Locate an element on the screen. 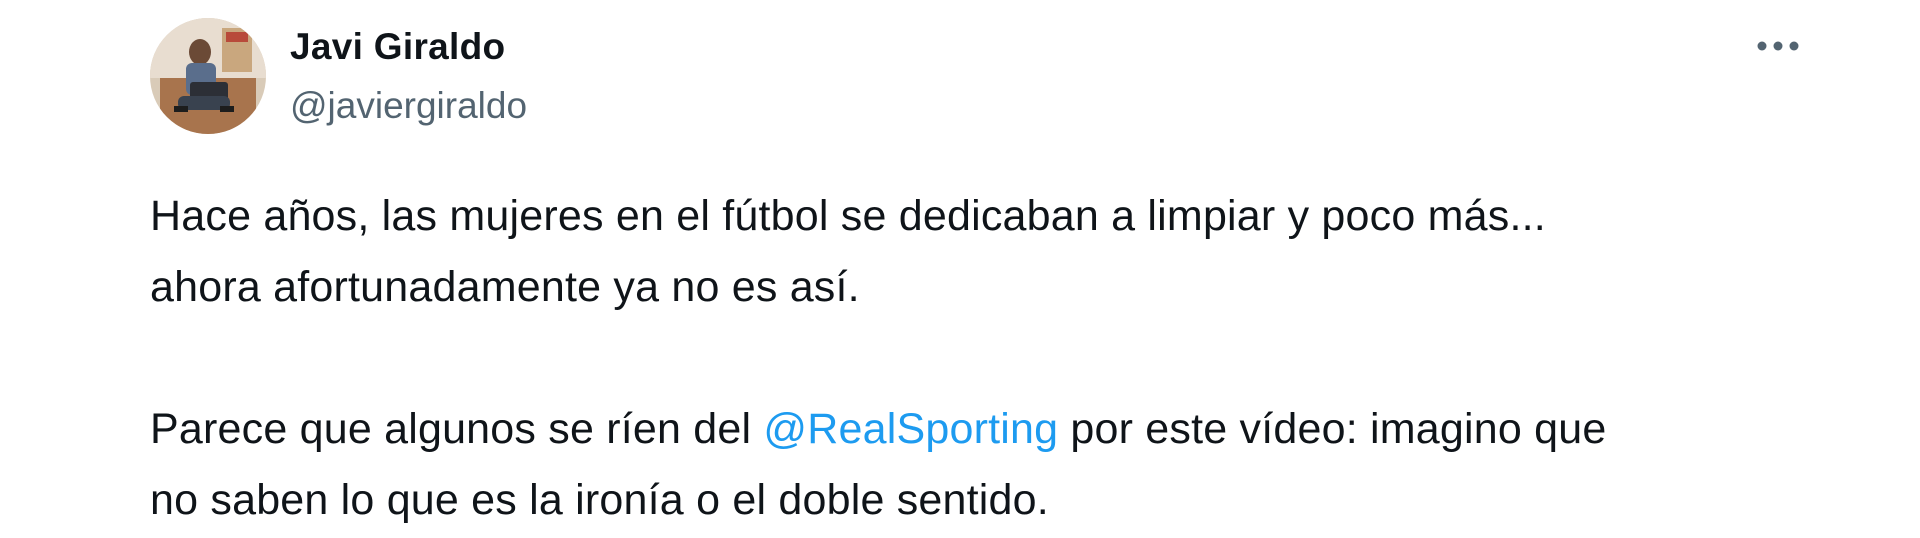 The height and width of the screenshot is (538, 1920). tweet-text-segment: Parece que algunos se ríen del is located at coordinates (457, 429).